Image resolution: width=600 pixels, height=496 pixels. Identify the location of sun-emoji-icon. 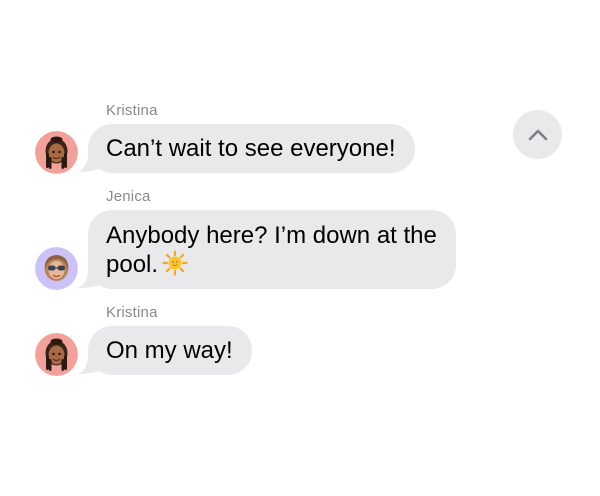
(175, 263).